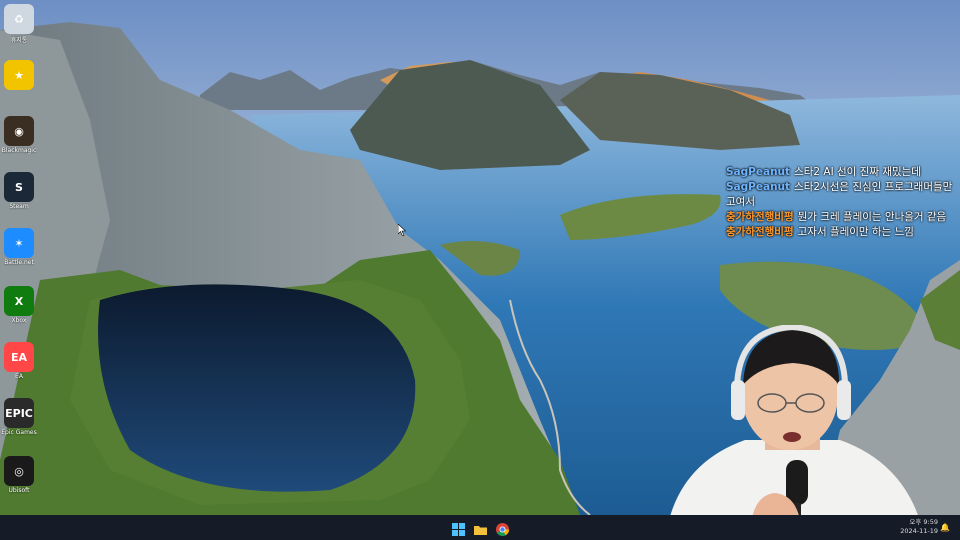  I want to click on notification-bell-icon: 🔔, so click(945, 527).